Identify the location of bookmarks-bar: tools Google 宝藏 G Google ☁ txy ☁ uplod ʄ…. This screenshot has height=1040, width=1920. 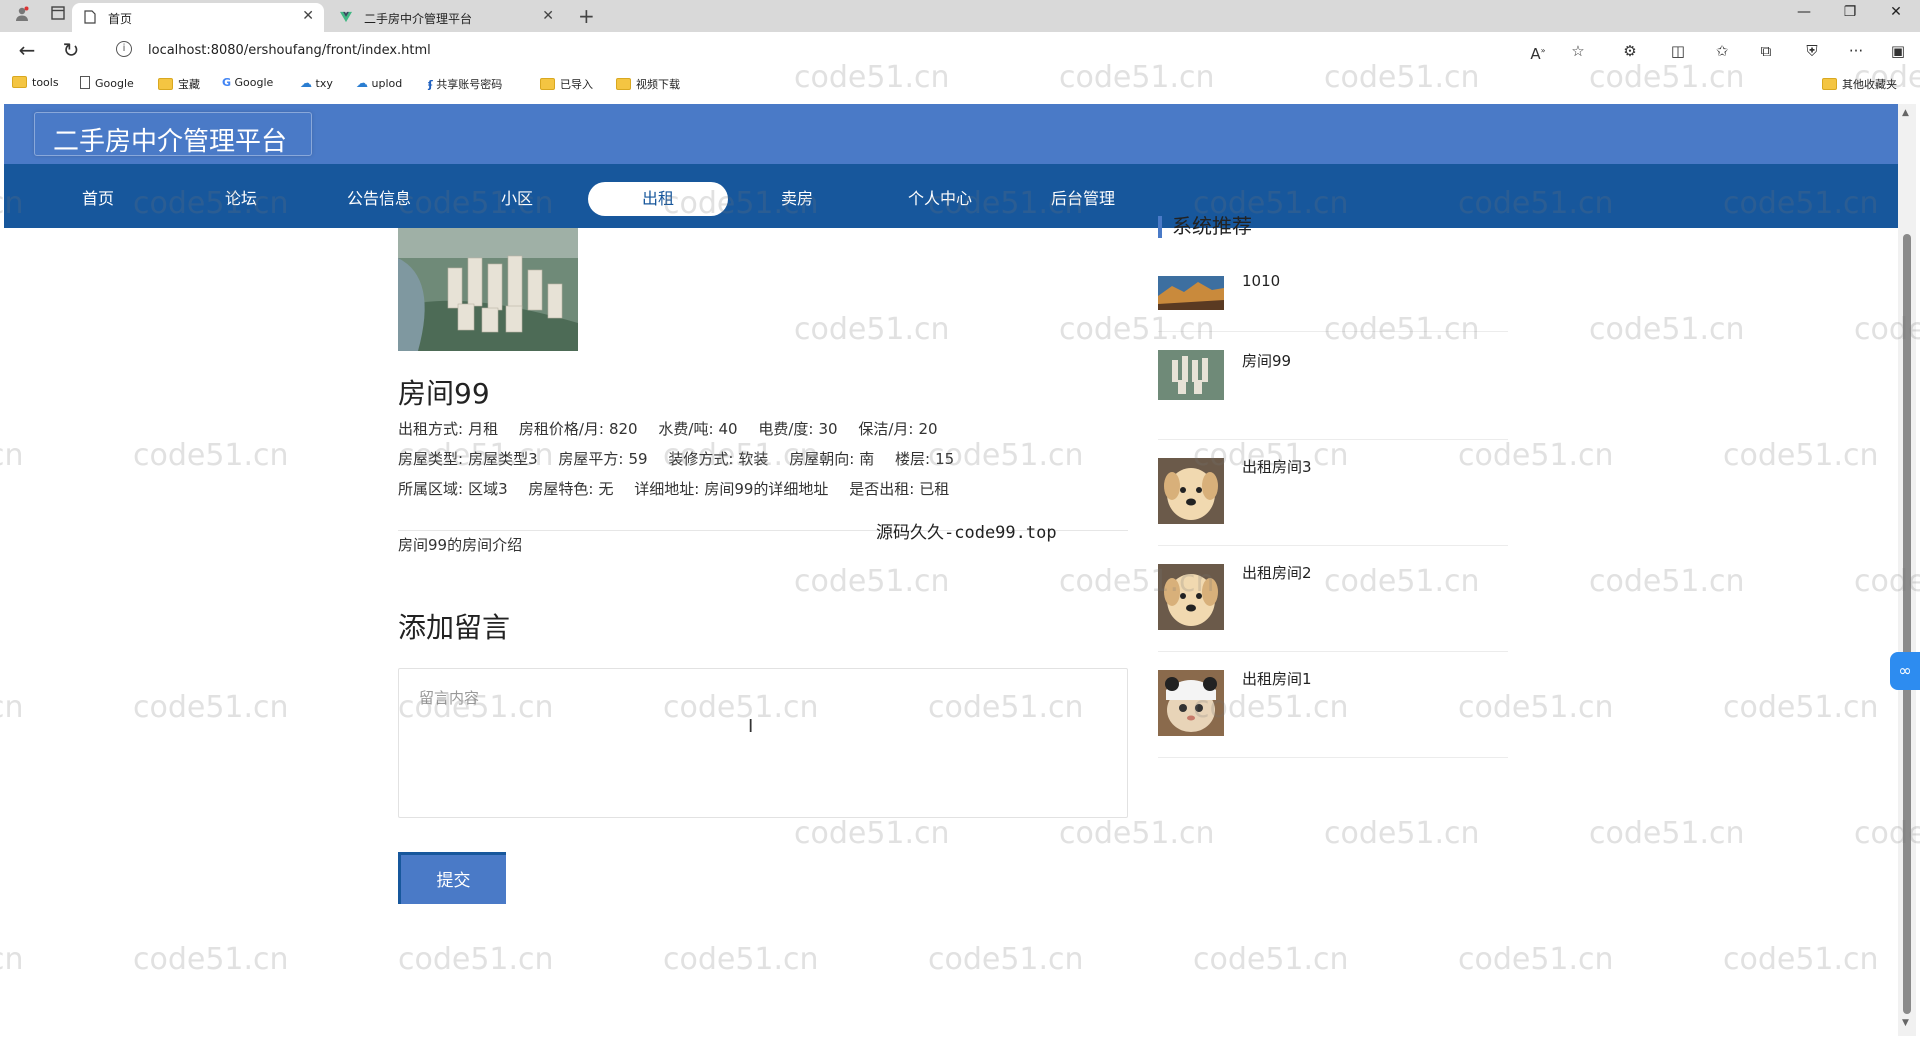
(960, 85).